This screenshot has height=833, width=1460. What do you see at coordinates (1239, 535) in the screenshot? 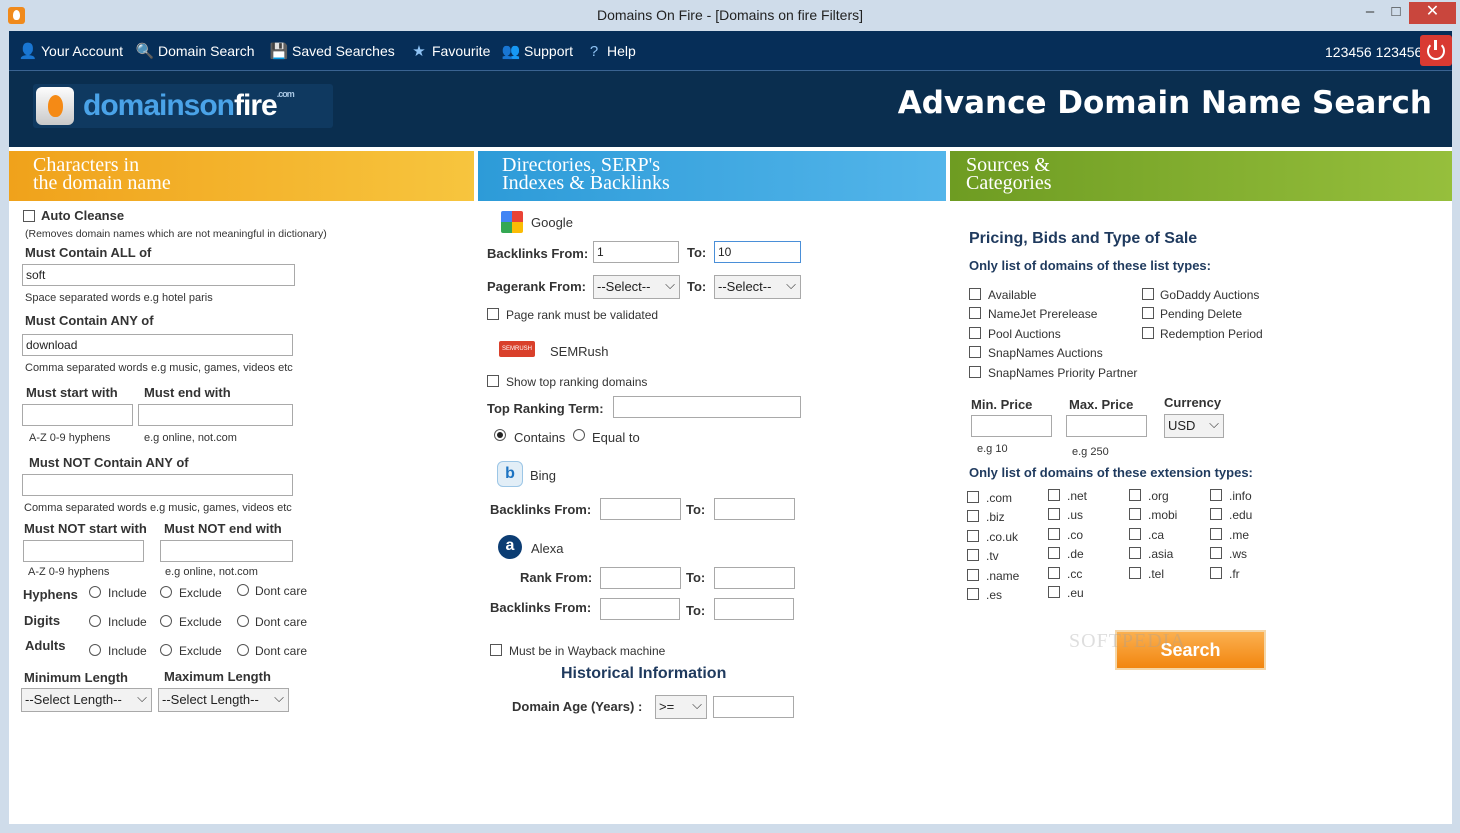
I see `ext-me-label: .me` at bounding box center [1239, 535].